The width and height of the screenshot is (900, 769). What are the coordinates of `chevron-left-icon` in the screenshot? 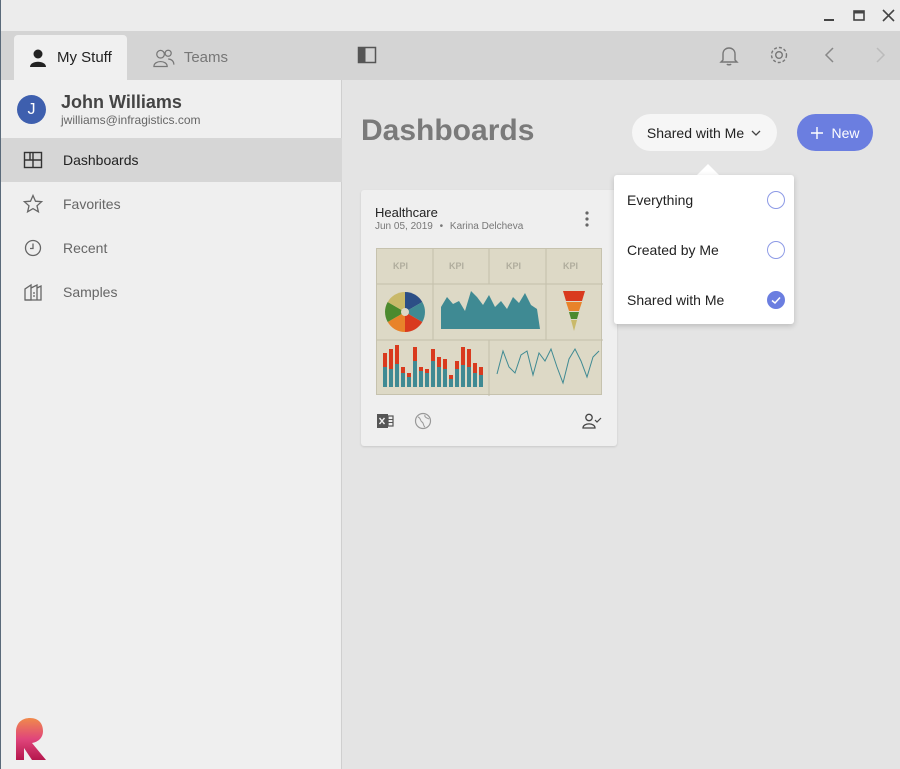 It's located at (829, 55).